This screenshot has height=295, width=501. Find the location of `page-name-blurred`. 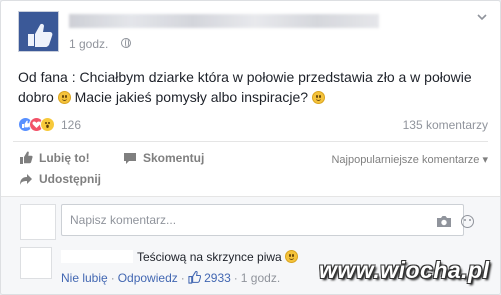

page-name-blurred is located at coordinates (224, 21).